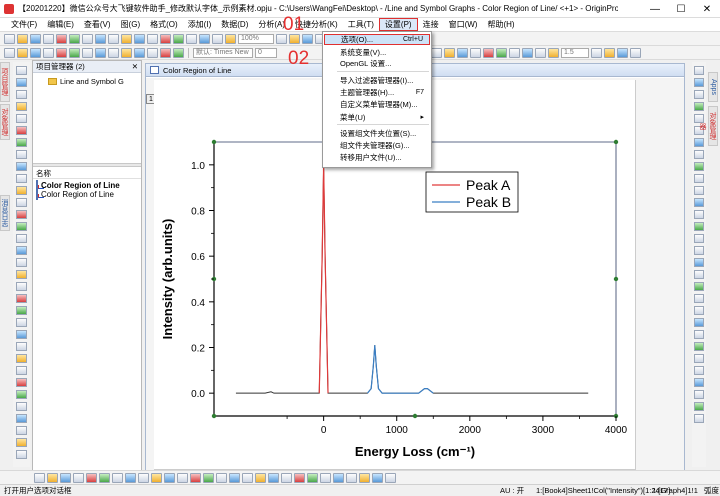 The height and width of the screenshot is (496, 720). What do you see at coordinates (398, 24) in the screenshot?
I see `menu-item-10: 设置(P)` at bounding box center [398, 24].